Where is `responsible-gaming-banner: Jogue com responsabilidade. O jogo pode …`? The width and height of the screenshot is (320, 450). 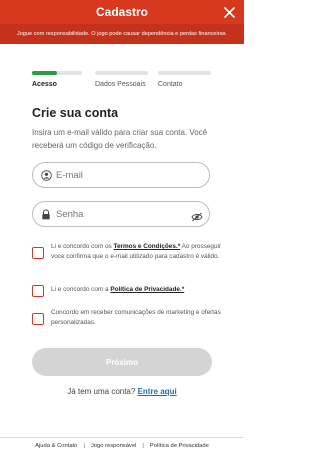
responsible-gaming-banner: Jogue com responsabilidade. O jogo pode … is located at coordinates (122, 34).